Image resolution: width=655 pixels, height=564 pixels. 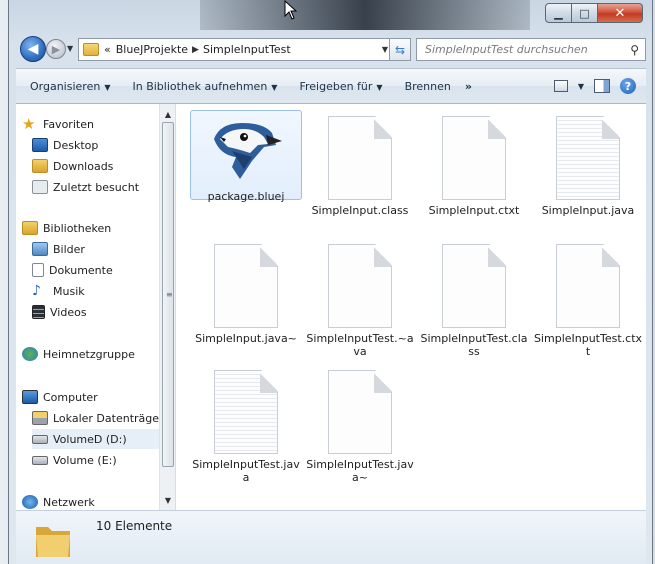 What do you see at coordinates (40, 166) in the screenshot?
I see `downloads-folder-icon` at bounding box center [40, 166].